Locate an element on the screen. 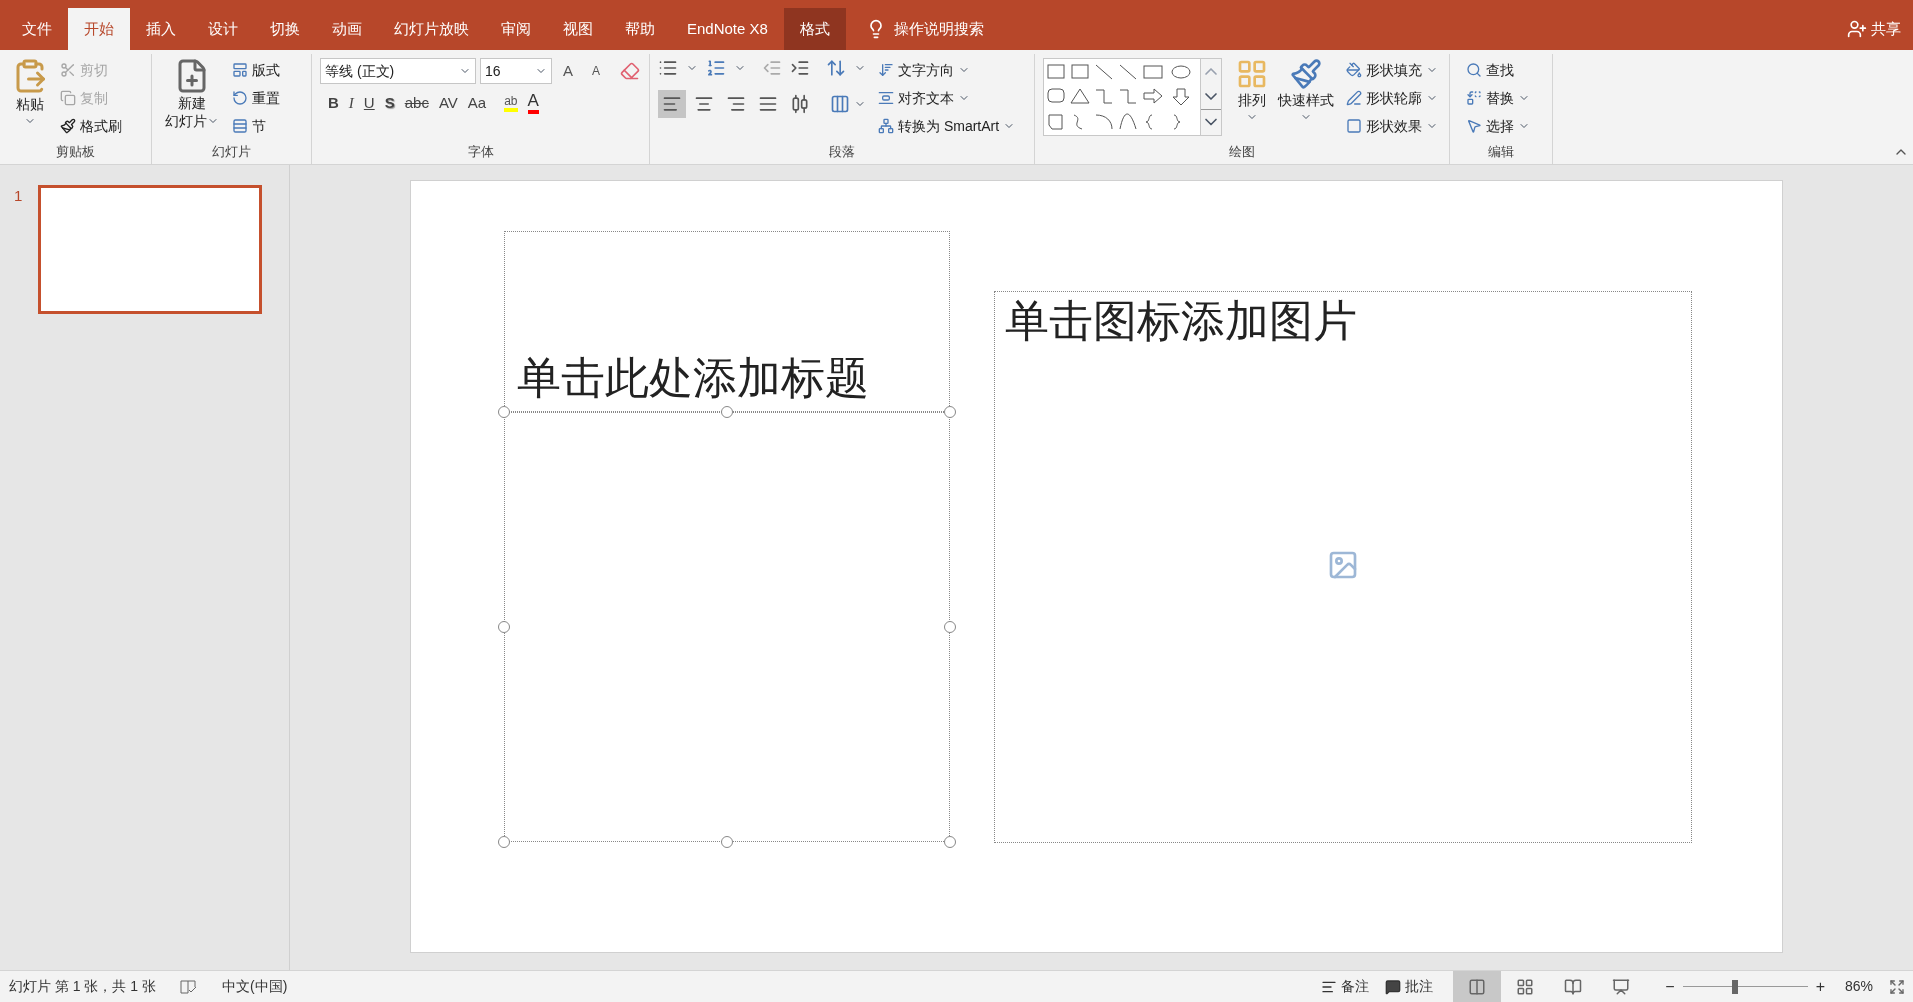  font-size-field: 16 is located at coordinates (516, 71).